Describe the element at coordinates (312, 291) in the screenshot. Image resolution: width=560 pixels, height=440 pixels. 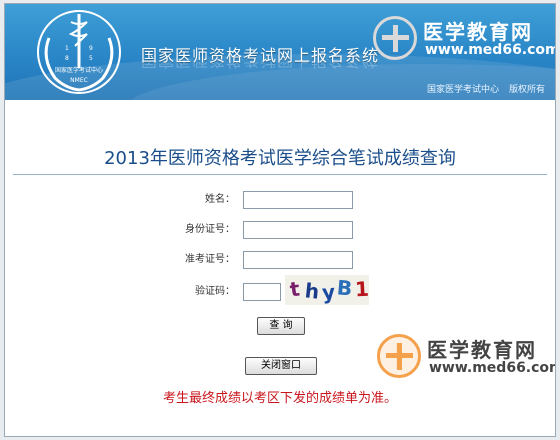
I see `captcha-char: h` at that location.